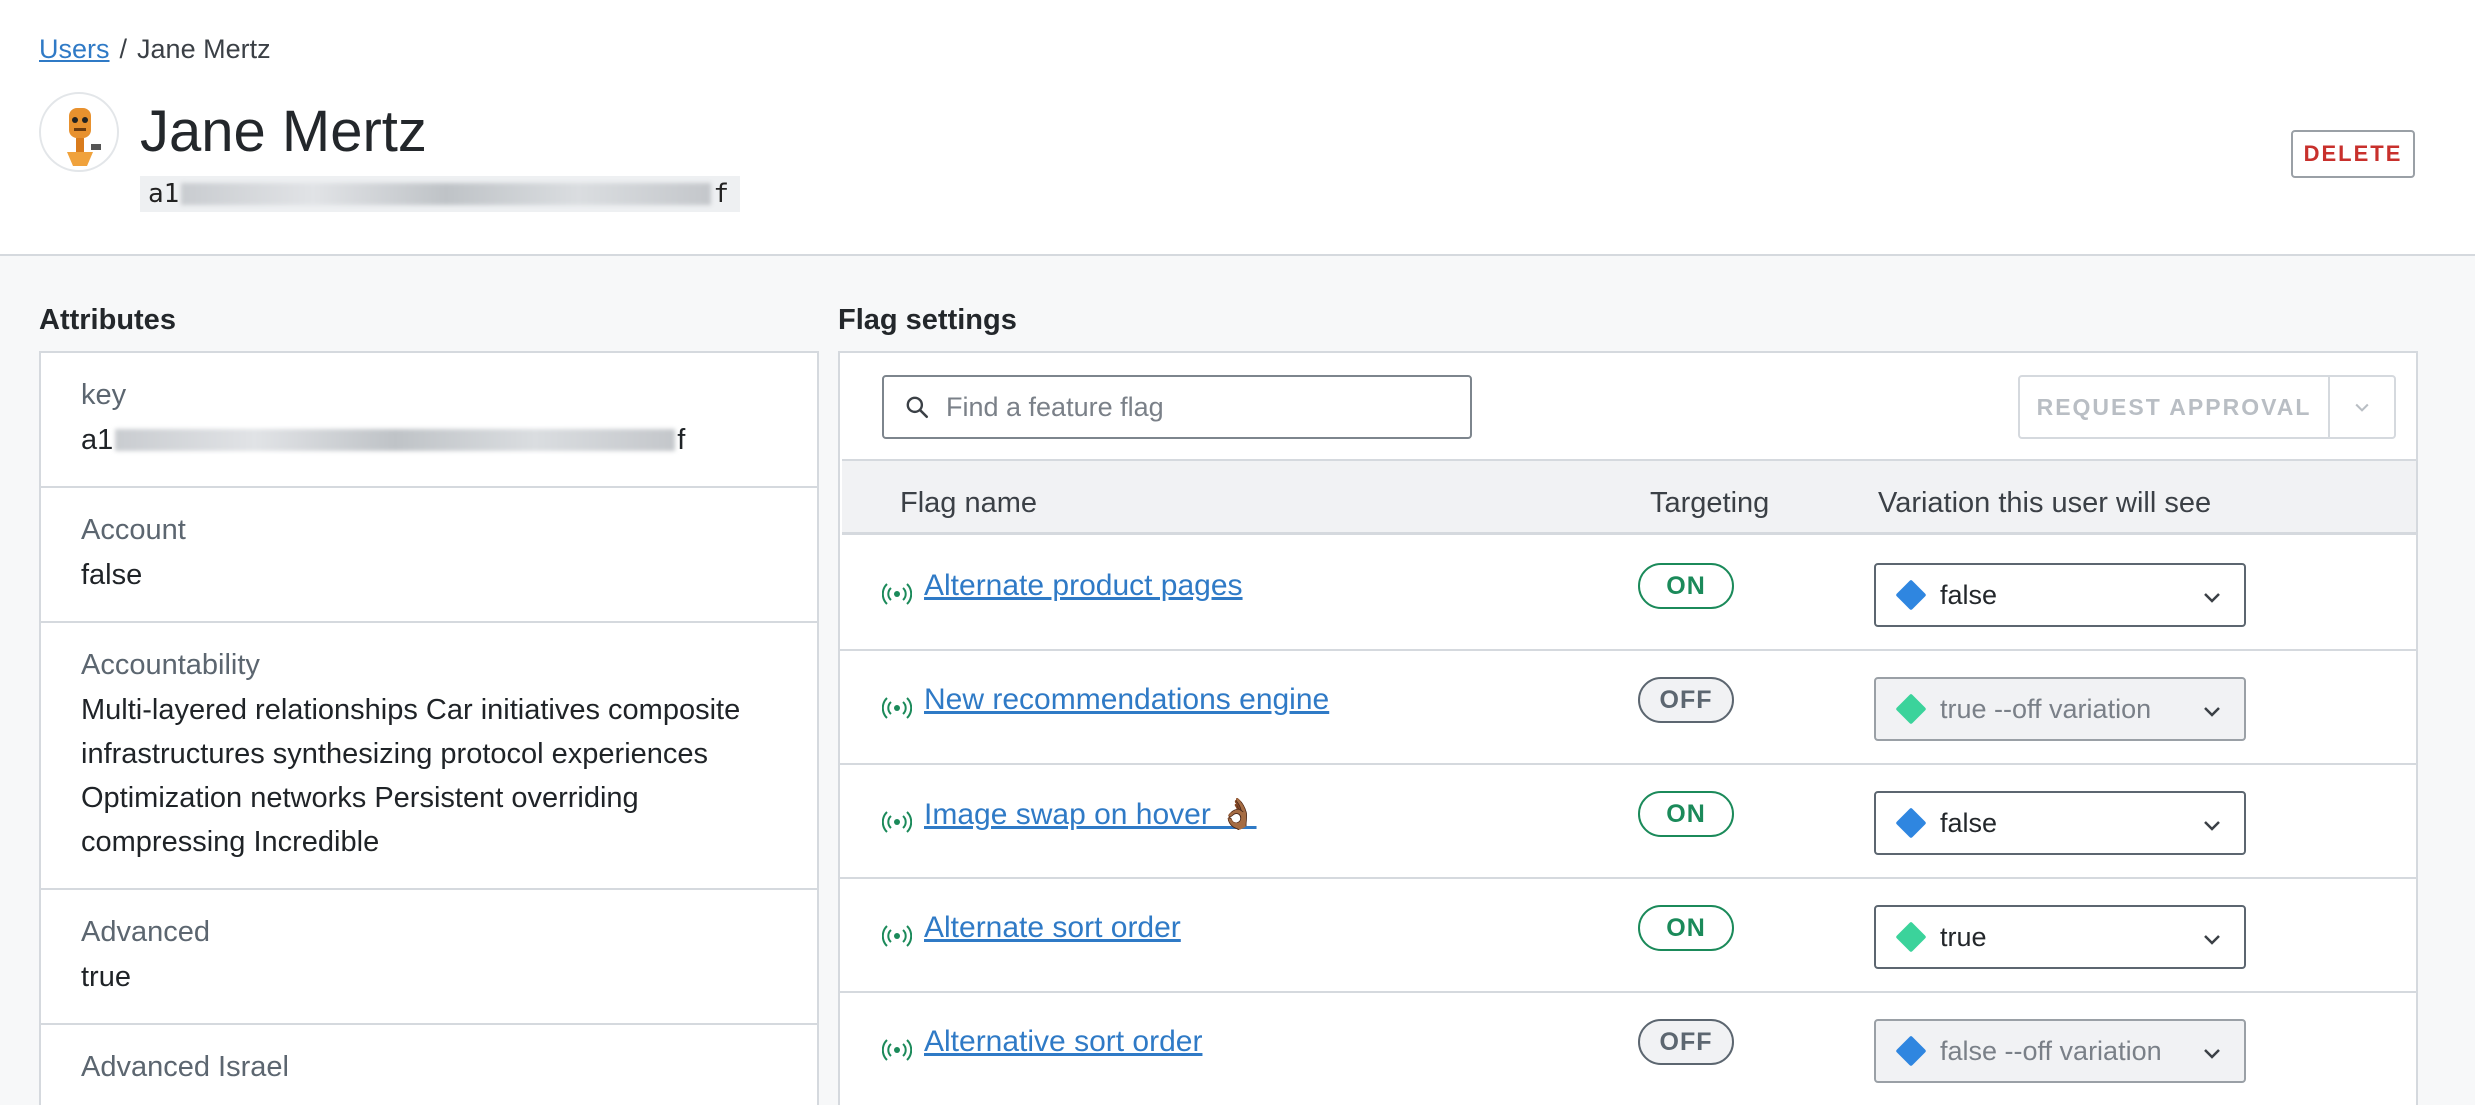  I want to click on attribute-advanced-israel: Advanced Israel, so click(429, 1065).